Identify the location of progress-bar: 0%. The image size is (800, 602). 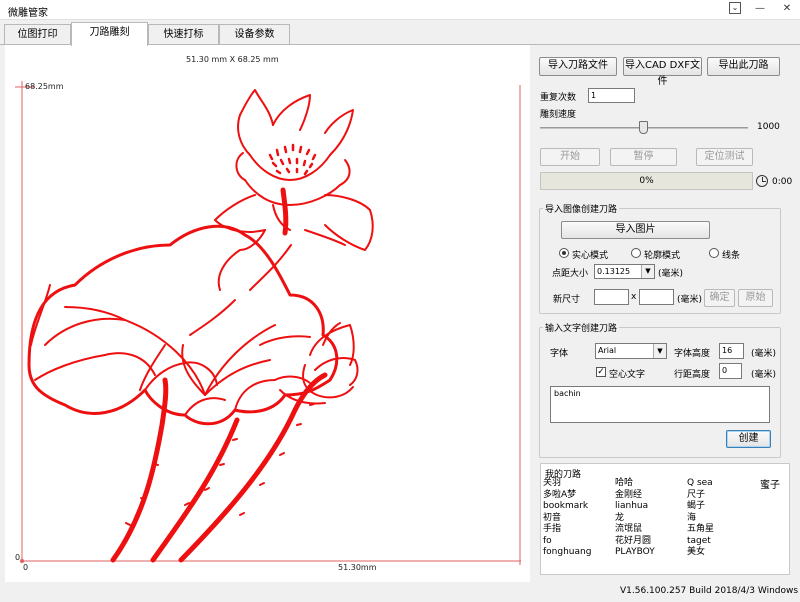
(646, 181).